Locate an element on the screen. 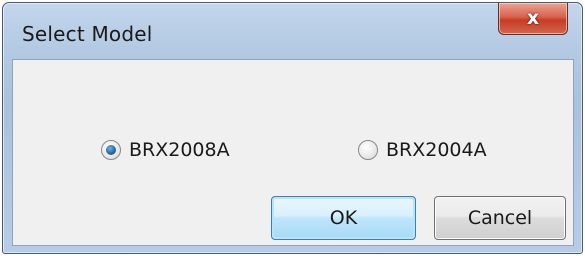  close-icon: x is located at coordinates (533, 18).